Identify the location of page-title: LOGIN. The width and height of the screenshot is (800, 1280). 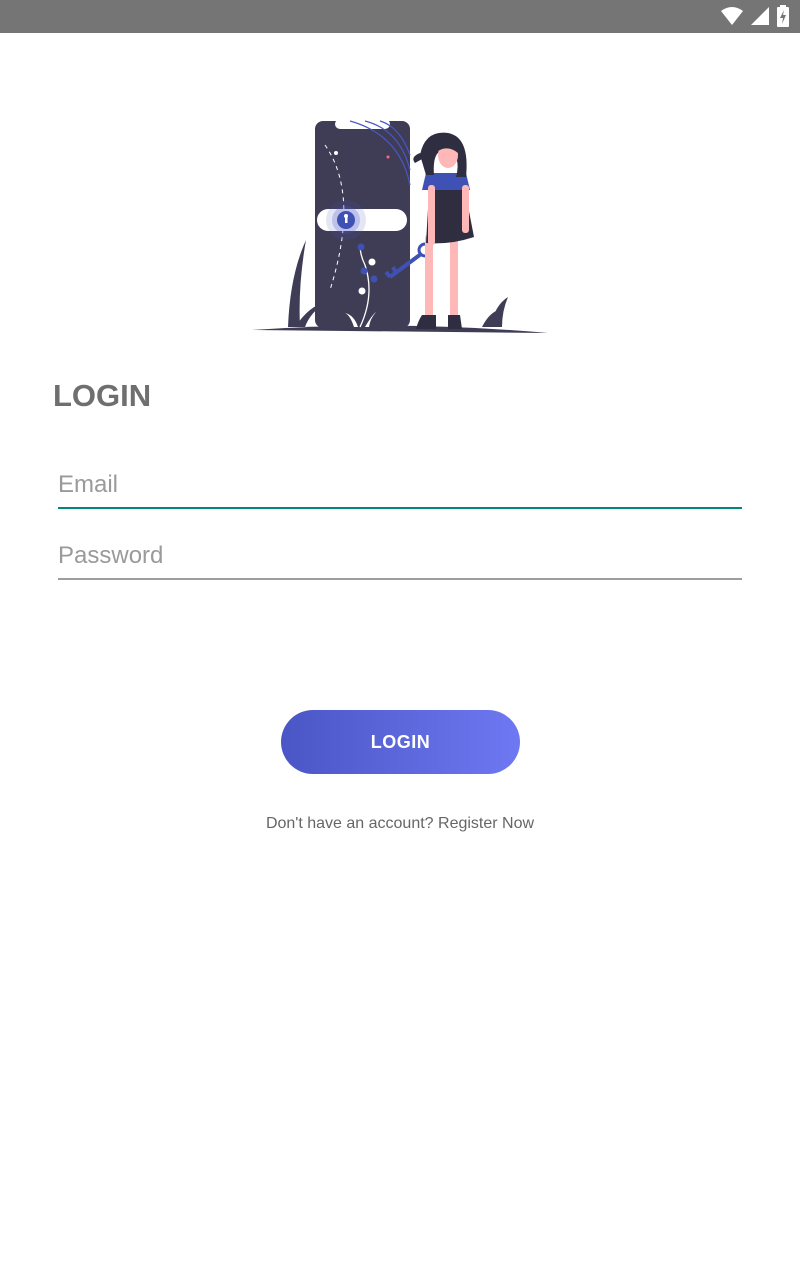
(102, 395).